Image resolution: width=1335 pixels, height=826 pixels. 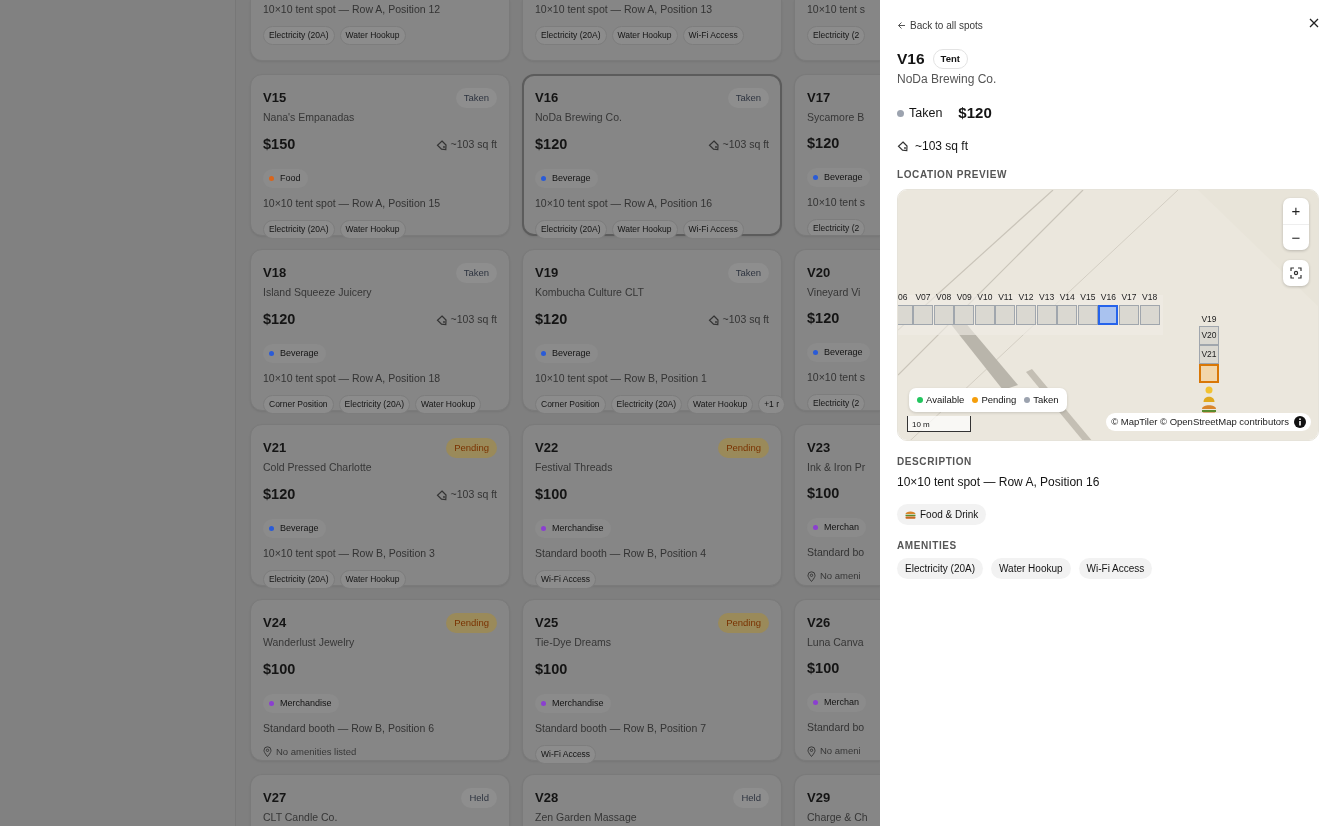 What do you see at coordinates (945, 399) in the screenshot?
I see `legend-label: Available` at bounding box center [945, 399].